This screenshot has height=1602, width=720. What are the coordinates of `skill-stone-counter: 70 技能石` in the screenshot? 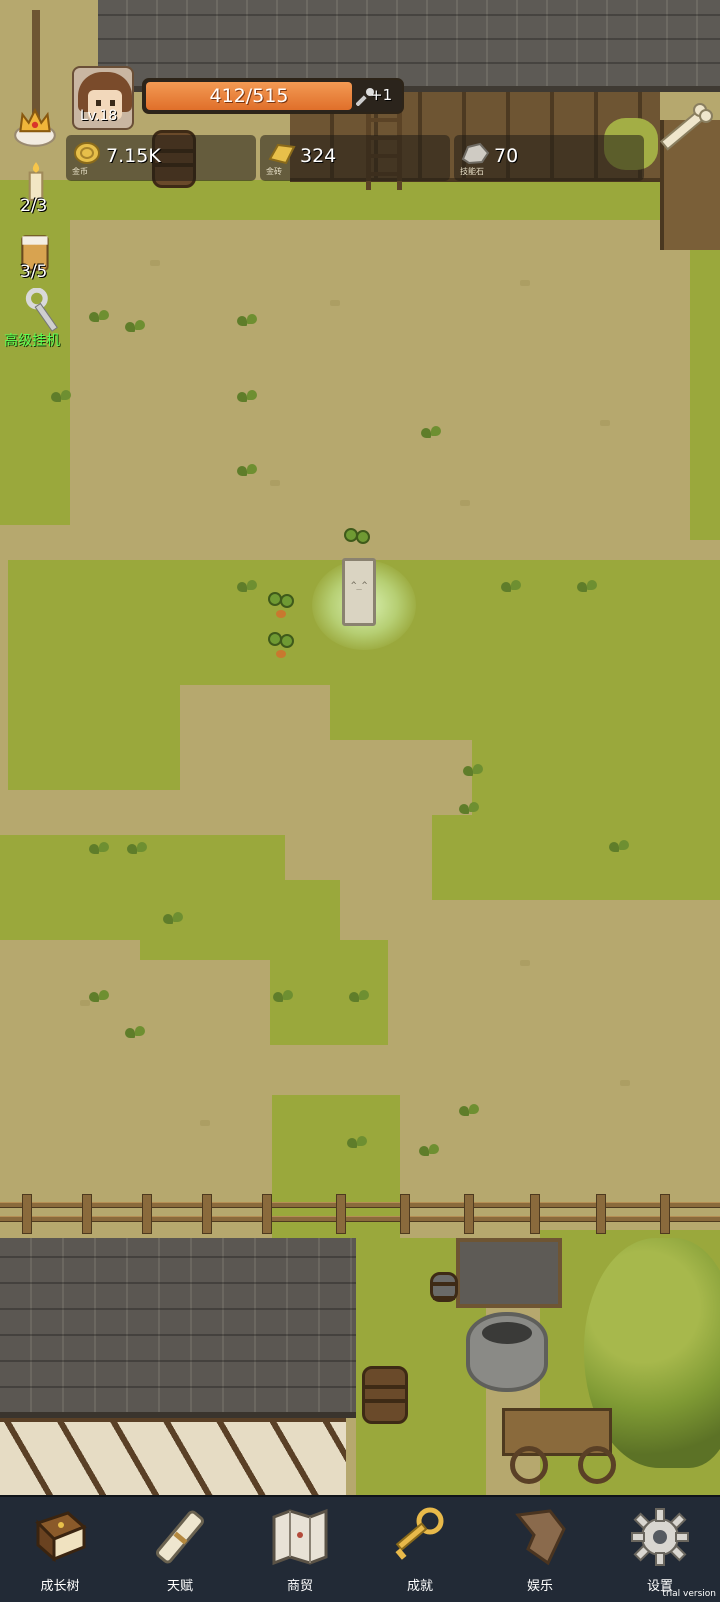 It's located at (549, 158).